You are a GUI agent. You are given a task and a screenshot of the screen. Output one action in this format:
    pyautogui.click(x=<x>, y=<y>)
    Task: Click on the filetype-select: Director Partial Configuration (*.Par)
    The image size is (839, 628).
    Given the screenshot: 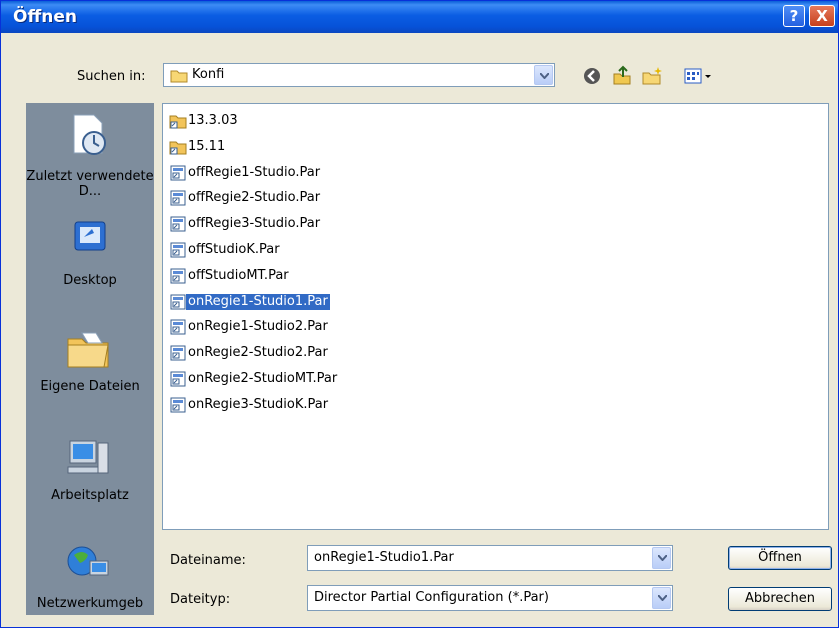 What is the action you would take?
    pyautogui.click(x=490, y=598)
    